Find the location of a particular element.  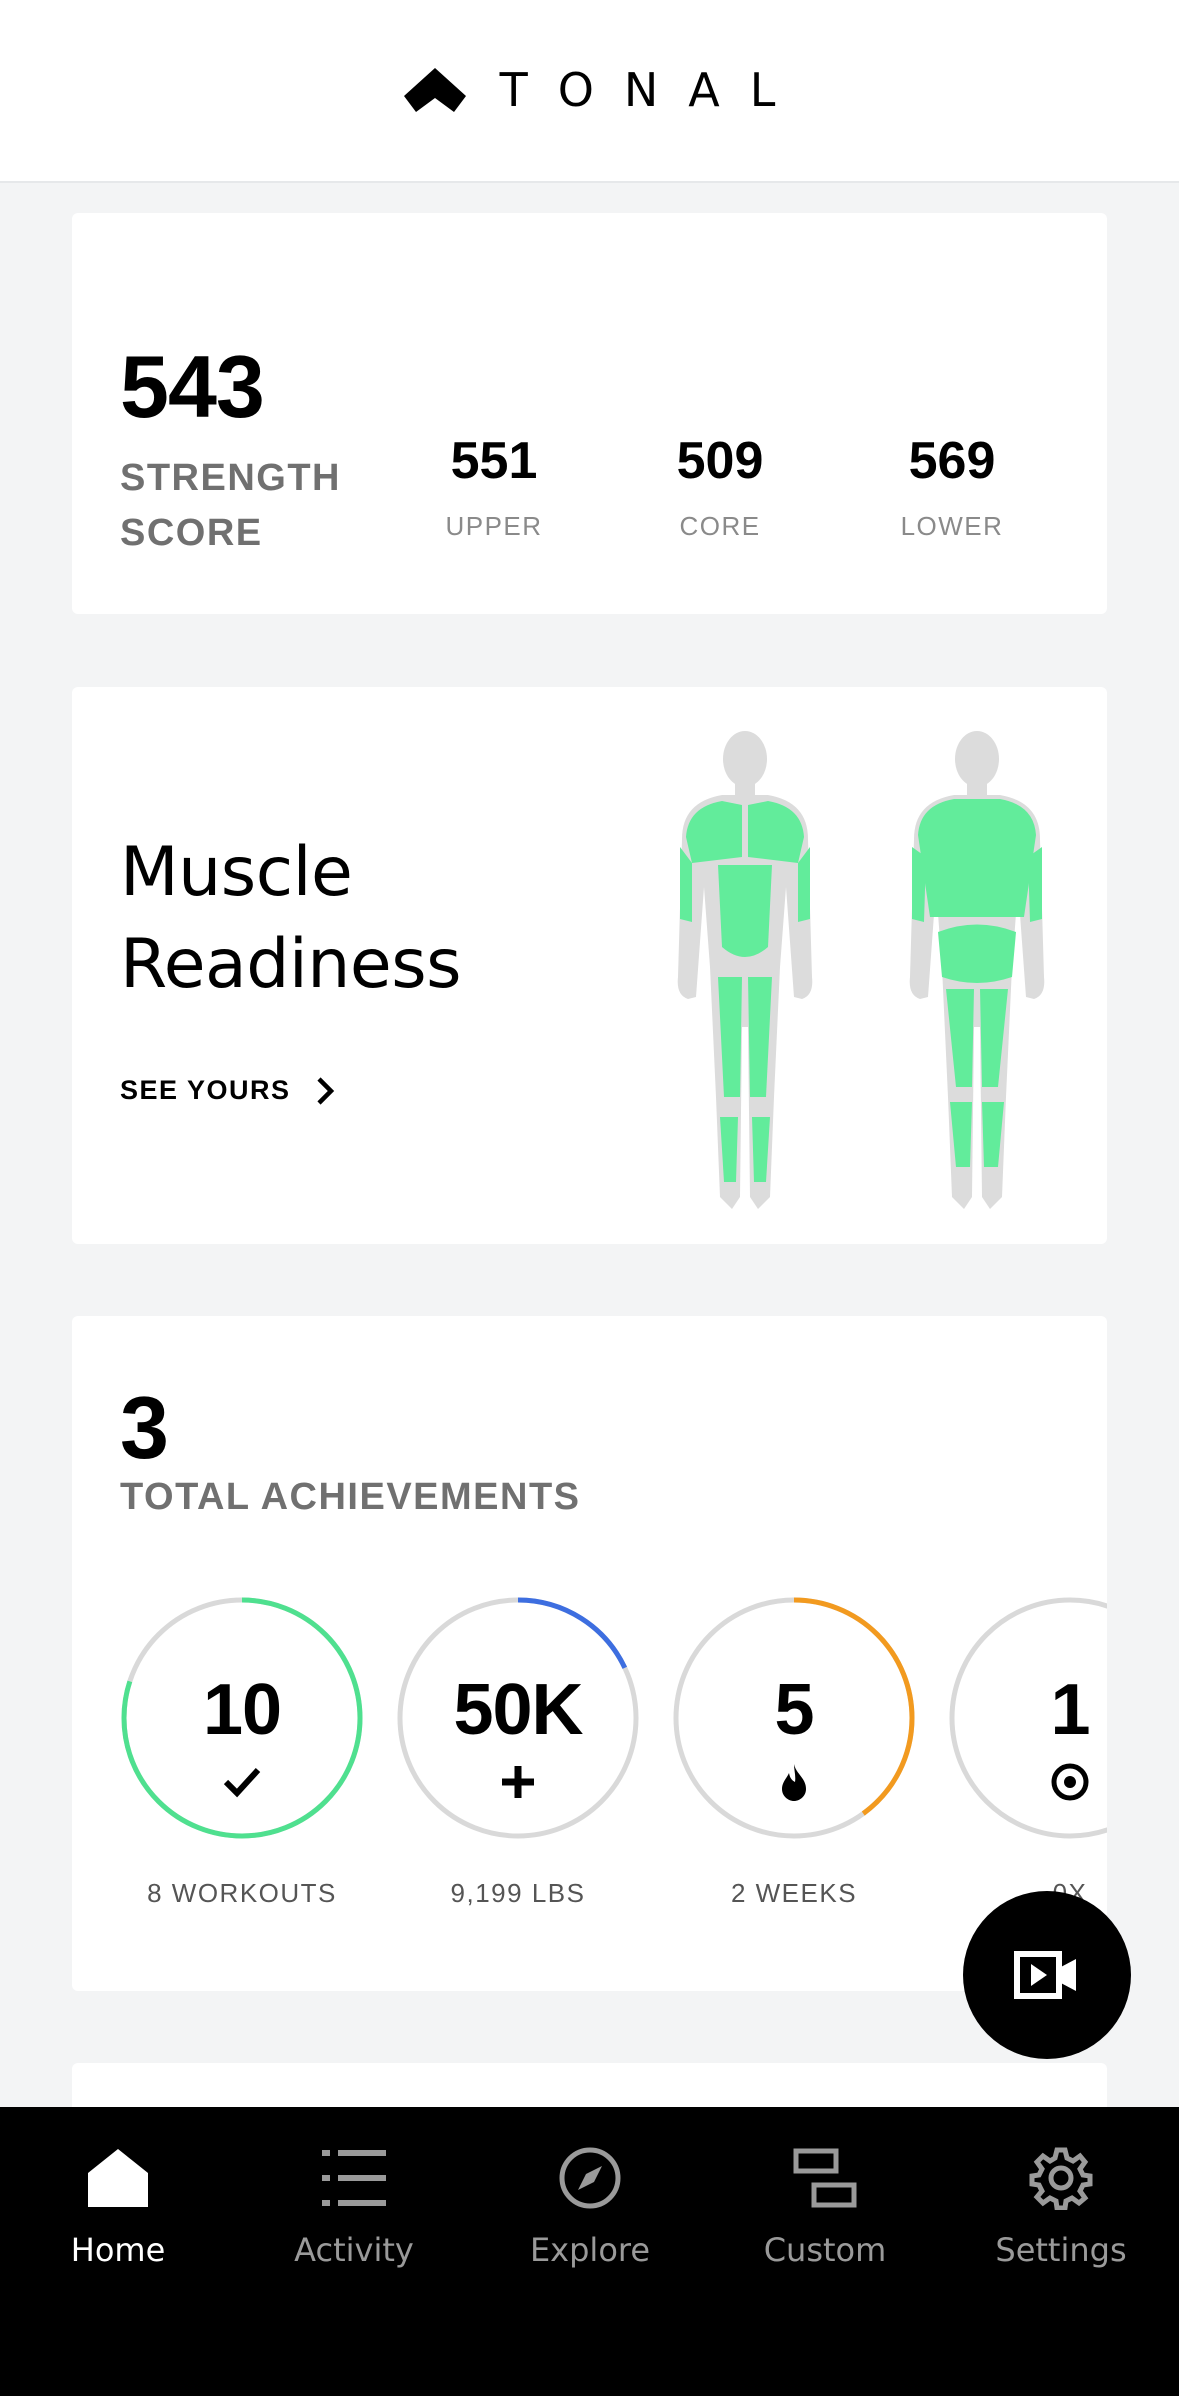

see-yours-link: SEE YOURS is located at coordinates (227, 1090).